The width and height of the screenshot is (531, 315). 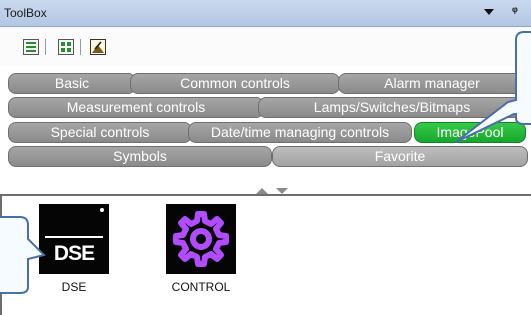 What do you see at coordinates (201, 287) in the screenshot?
I see `item-label: CONTROL` at bounding box center [201, 287].